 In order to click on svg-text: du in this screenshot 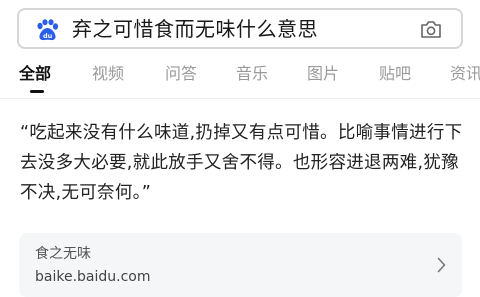, I will do `click(48, 36)`.